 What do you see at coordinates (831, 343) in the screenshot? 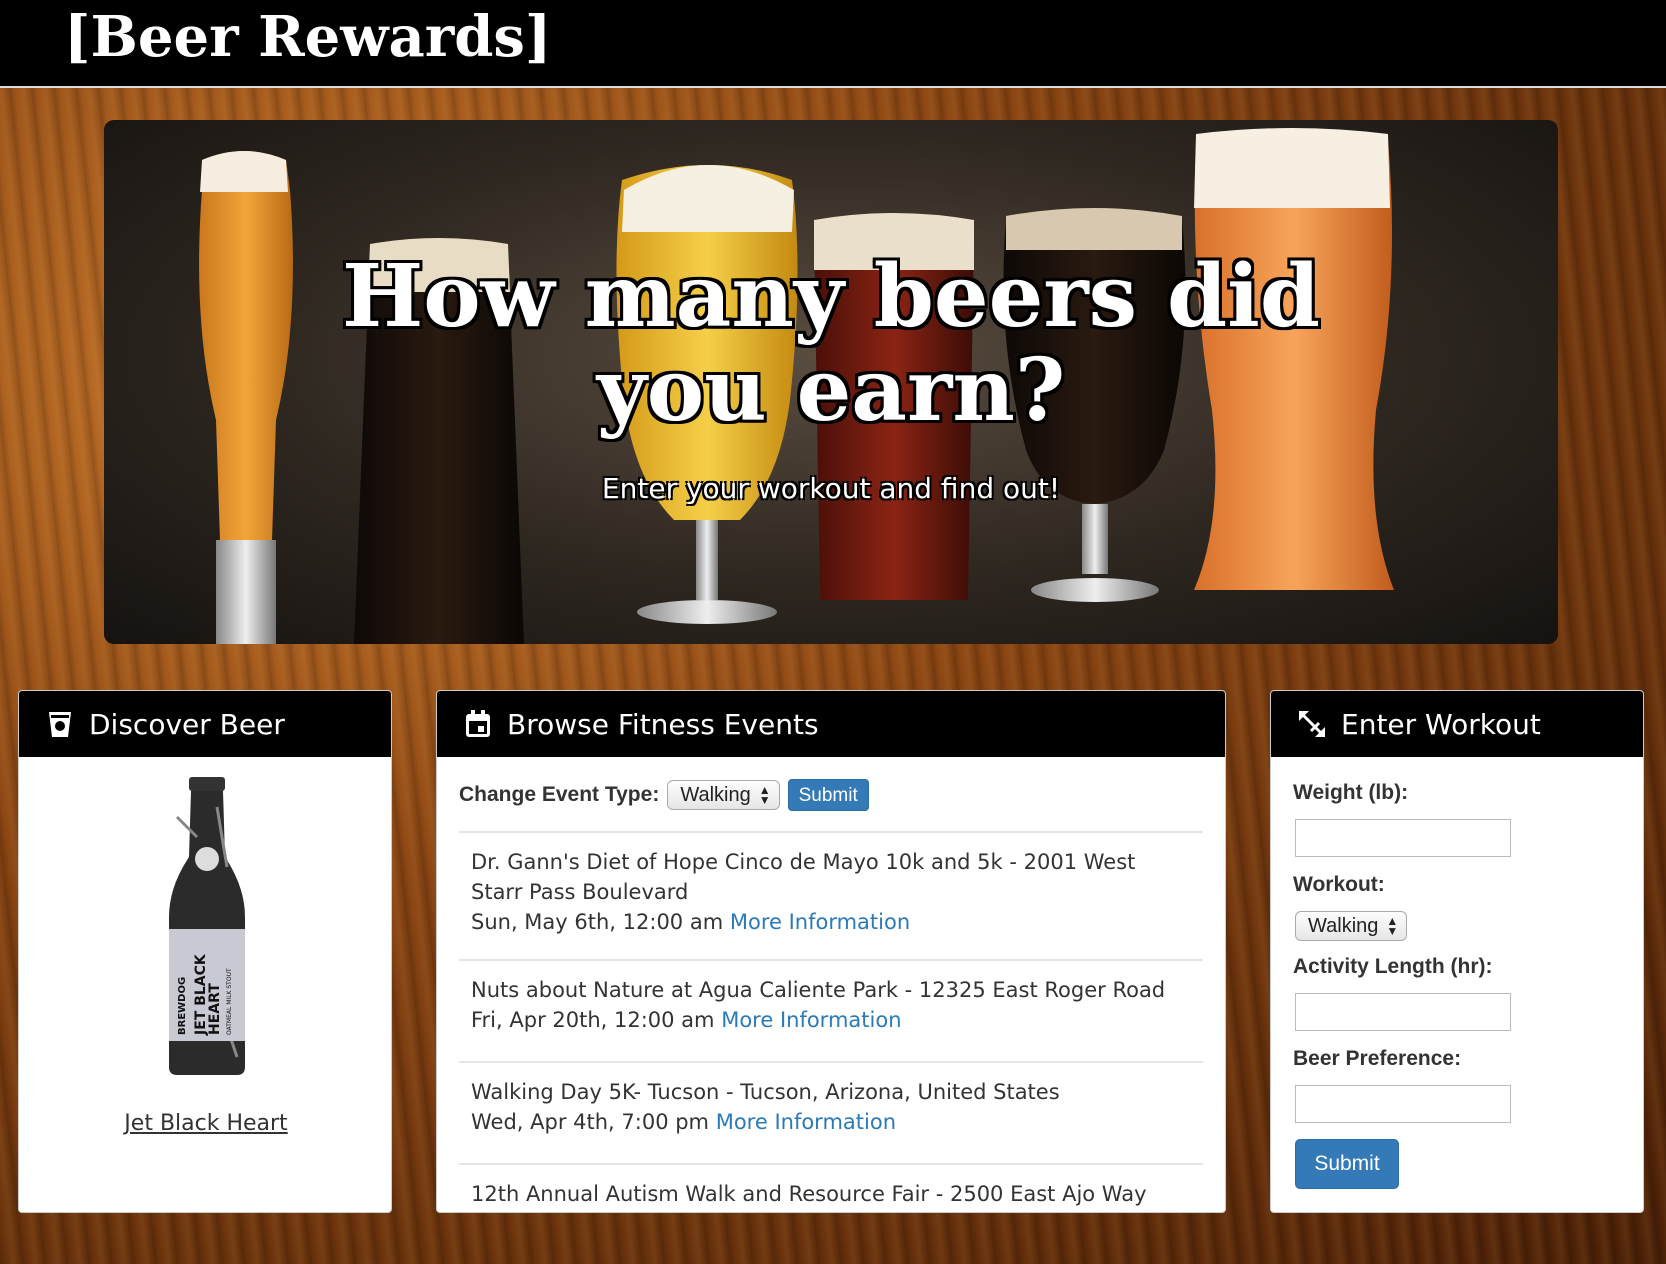
I see `hero-title: How many beers did you earn?` at bounding box center [831, 343].